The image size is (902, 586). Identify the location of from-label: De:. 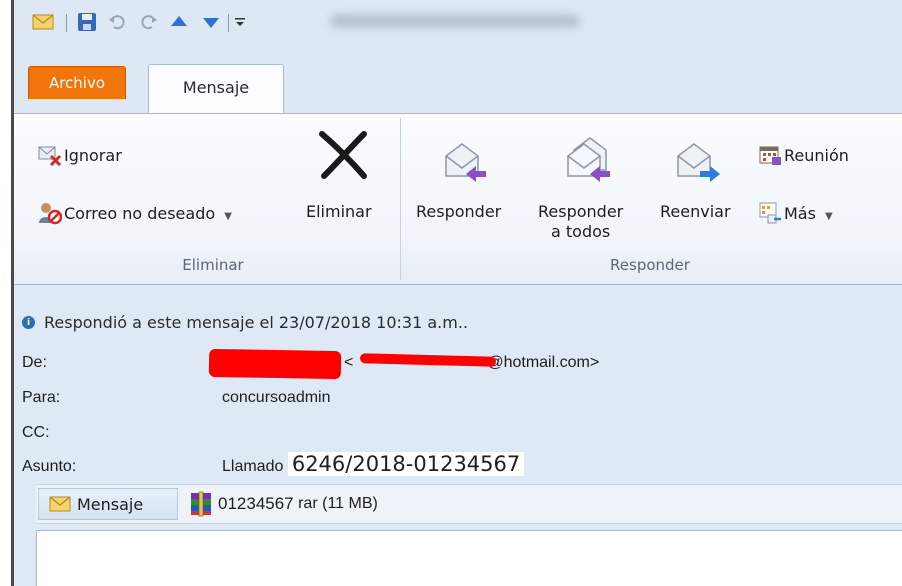
(34, 362).